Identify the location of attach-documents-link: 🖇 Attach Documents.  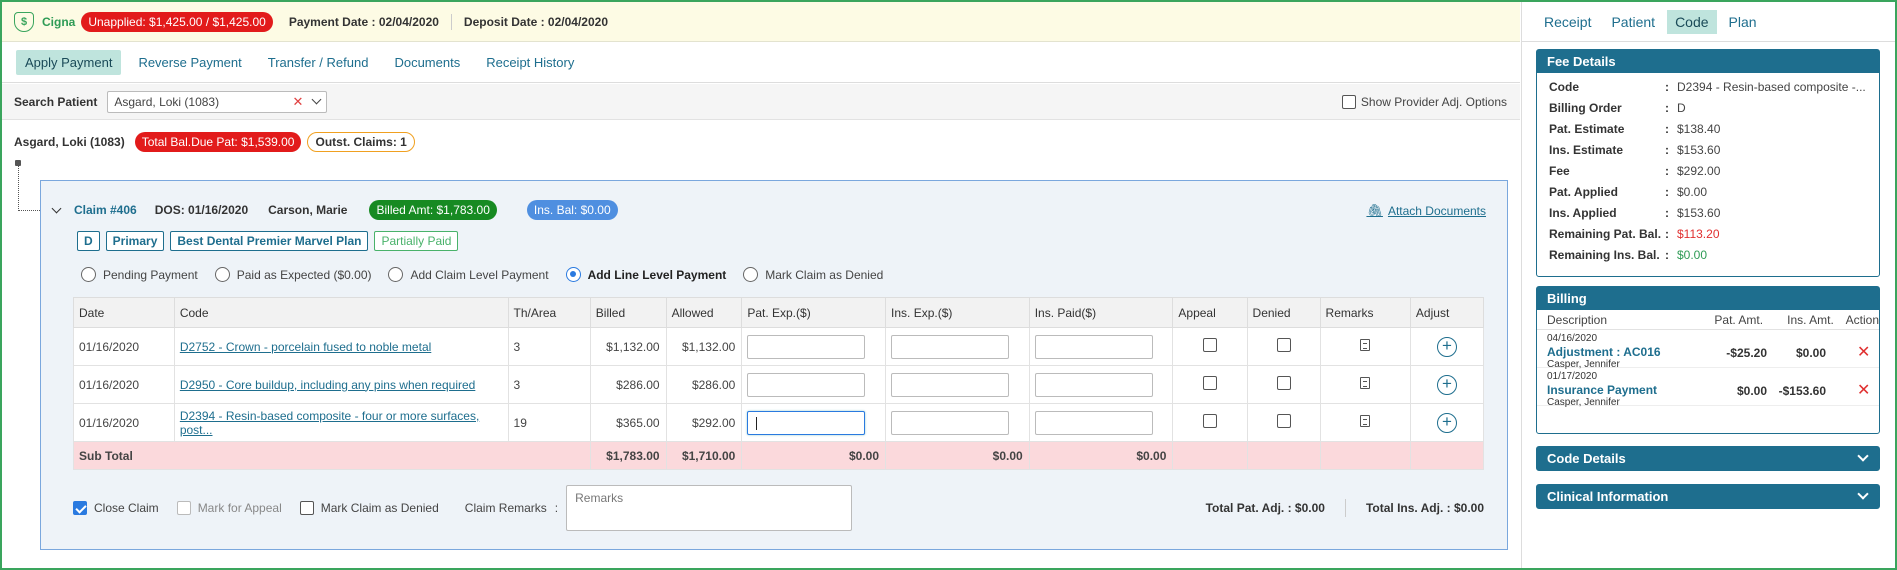
(1426, 211).